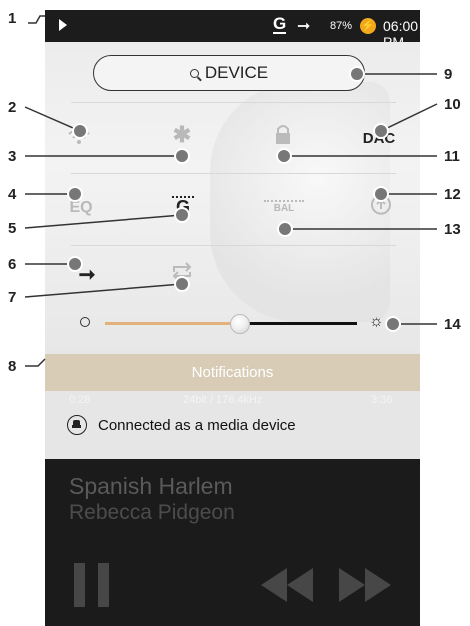  I want to click on callout-number: 12, so click(452, 194).